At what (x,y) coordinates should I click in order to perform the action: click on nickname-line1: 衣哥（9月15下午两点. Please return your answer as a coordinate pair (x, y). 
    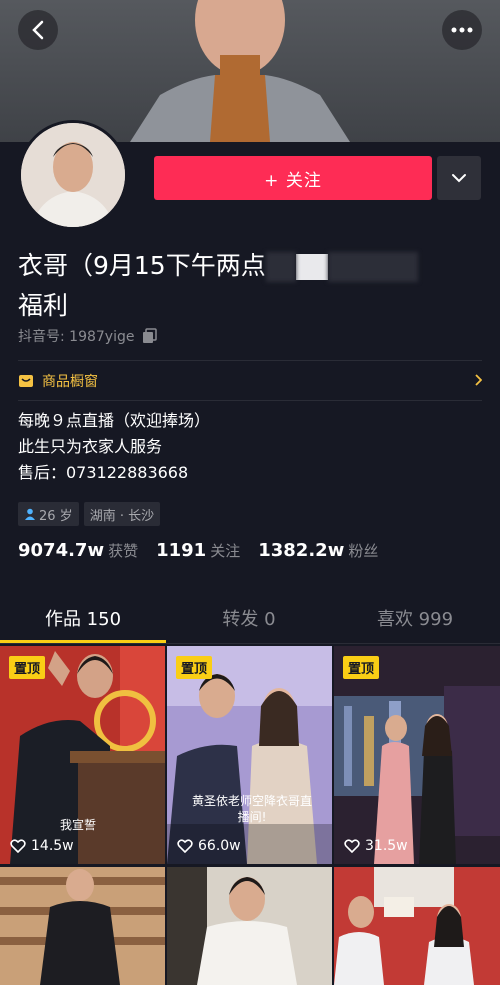
    Looking at the image, I should click on (142, 265).